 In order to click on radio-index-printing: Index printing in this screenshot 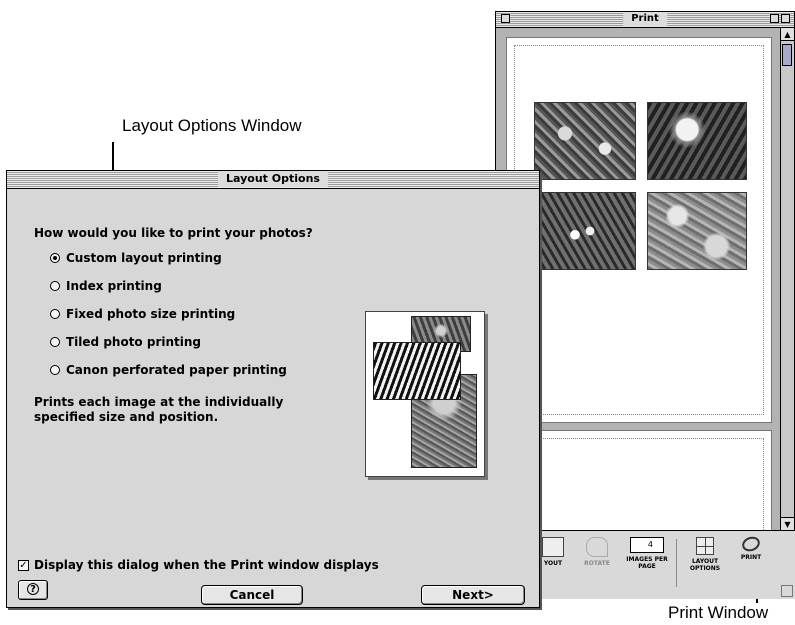, I will do `click(106, 286)`.